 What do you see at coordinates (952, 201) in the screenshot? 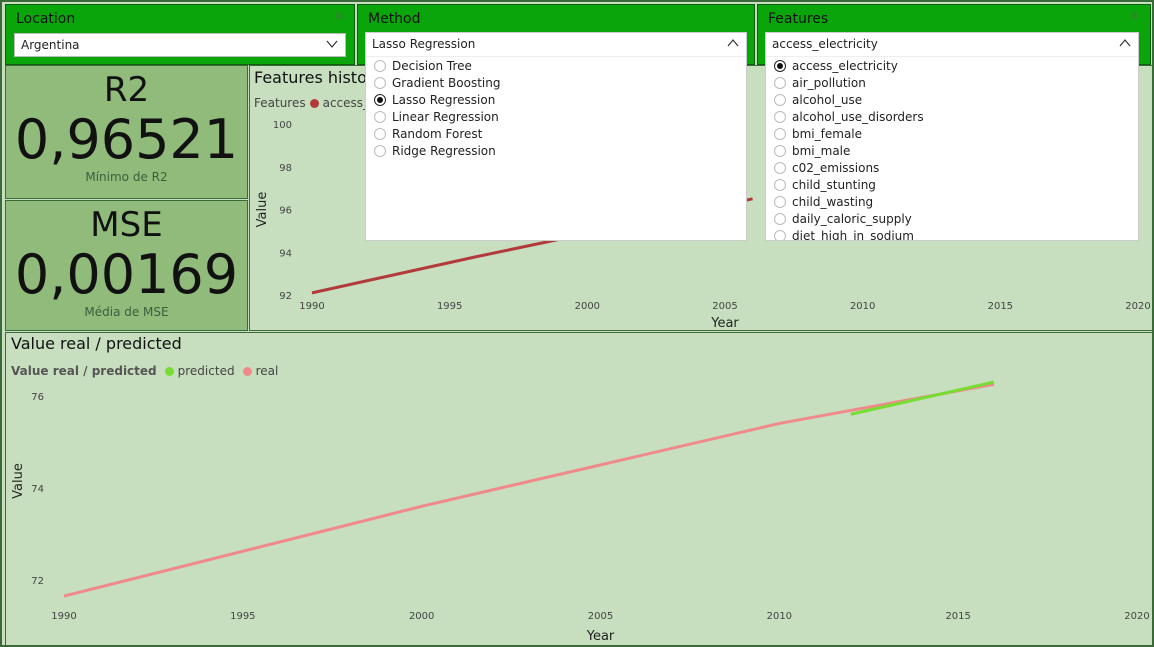
I see `features-option: child_wasting` at bounding box center [952, 201].